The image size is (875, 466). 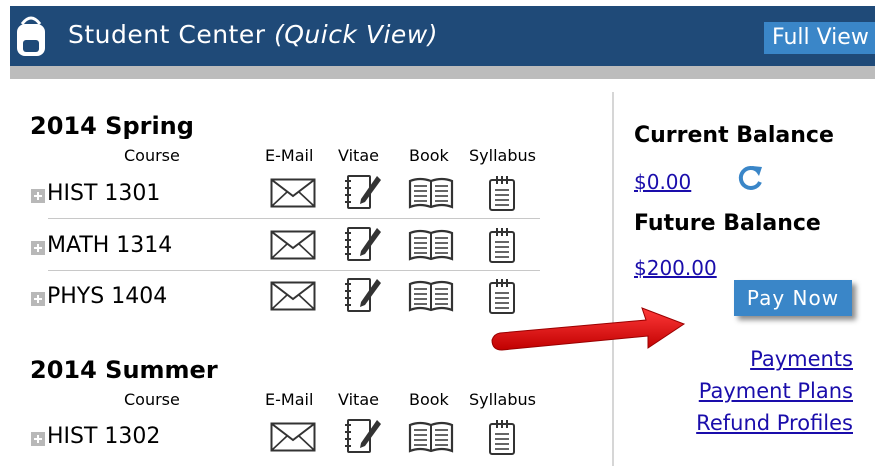 What do you see at coordinates (588, 329) in the screenshot?
I see `red-arrow-icon` at bounding box center [588, 329].